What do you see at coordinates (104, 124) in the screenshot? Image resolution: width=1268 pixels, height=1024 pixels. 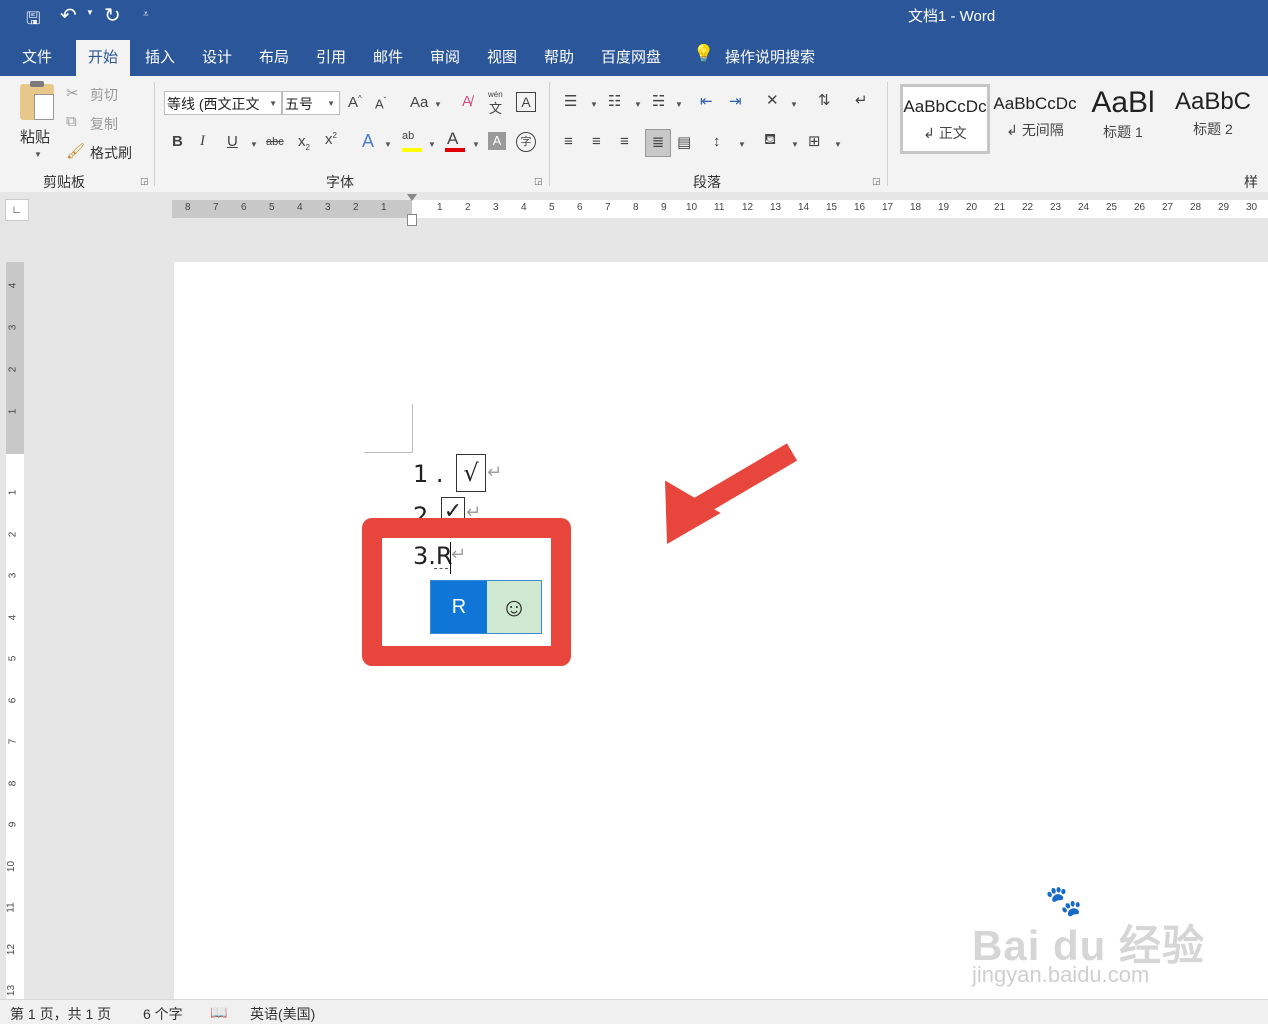 I see `copy-button: 复制` at bounding box center [104, 124].